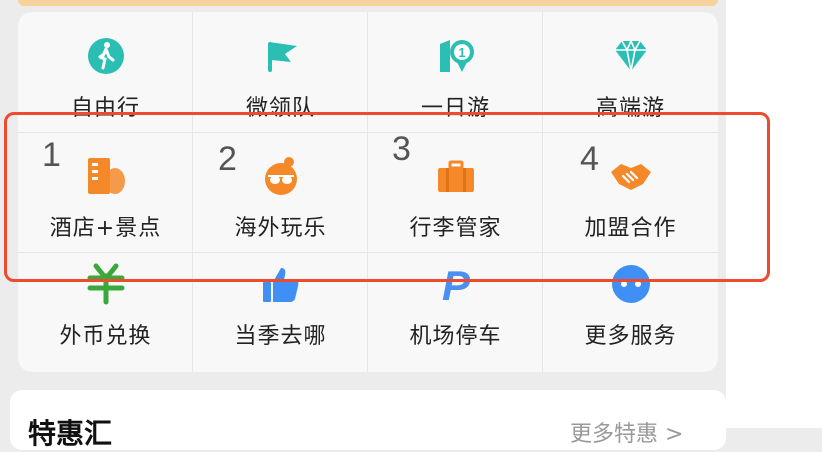 This screenshot has height=452, width=822. Describe the element at coordinates (626, 432) in the screenshot. I see `more-deals-link: 更多特惠 >` at that location.